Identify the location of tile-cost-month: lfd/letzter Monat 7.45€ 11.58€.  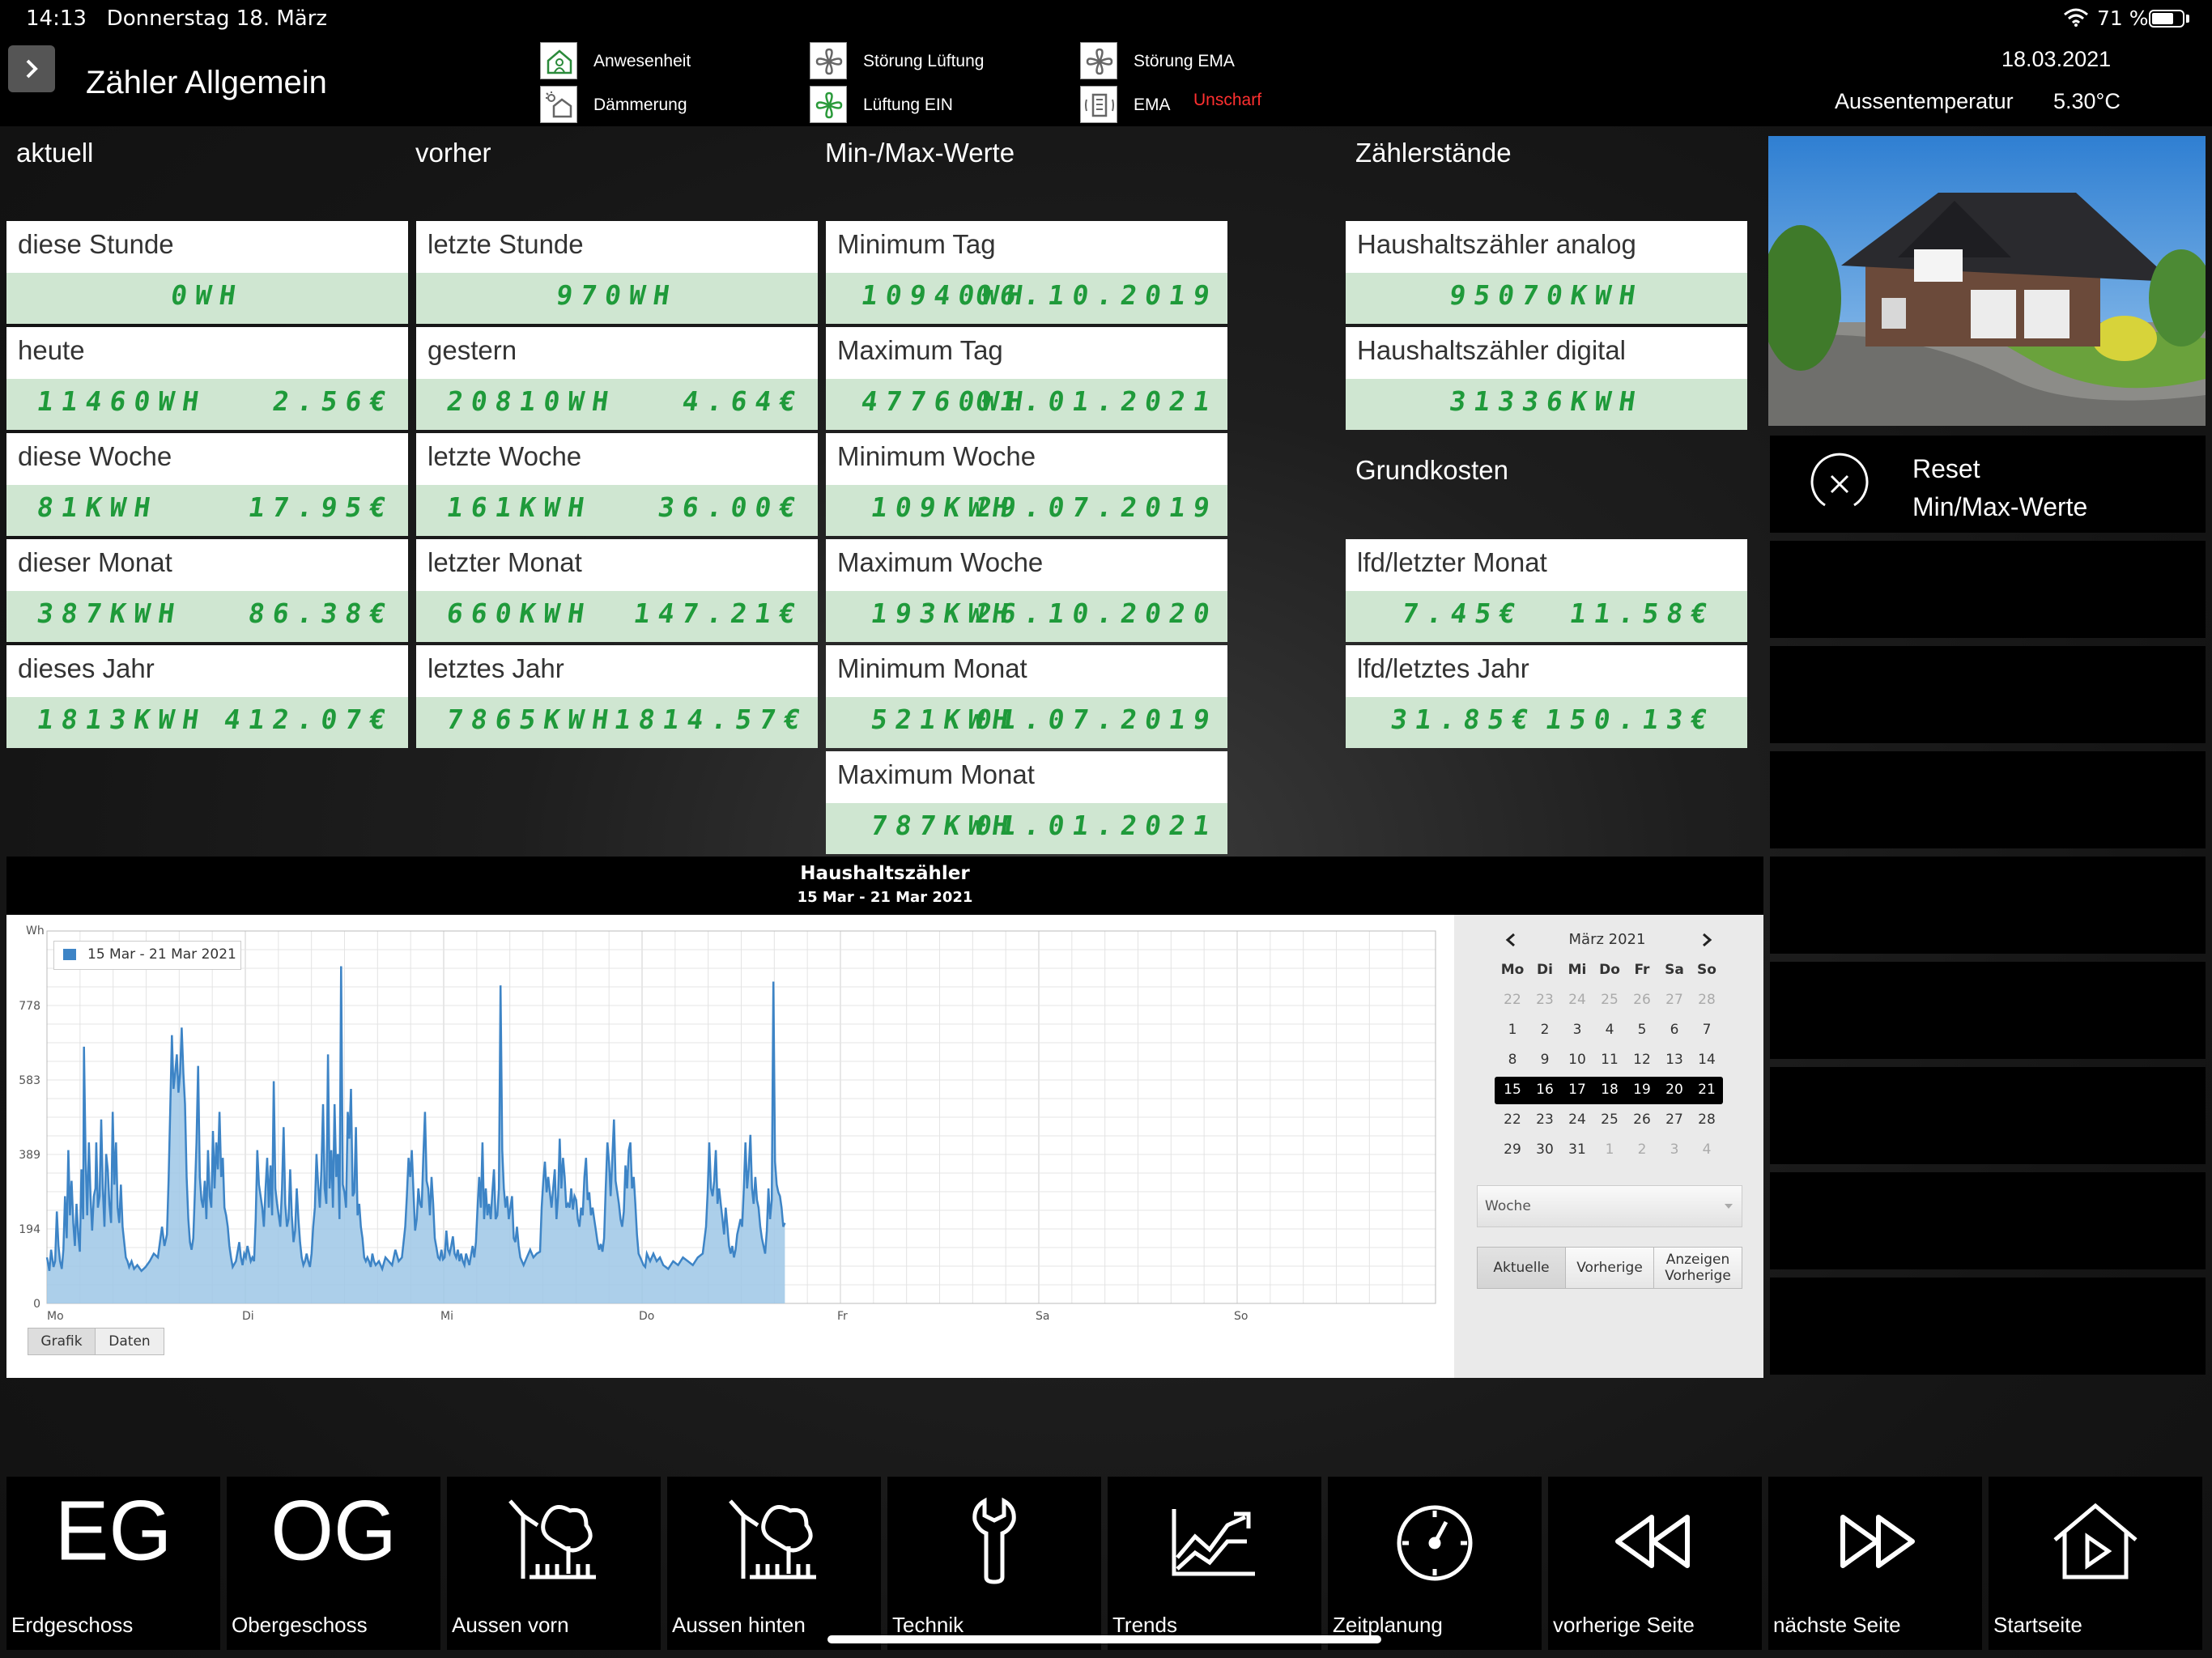
(1547, 590).